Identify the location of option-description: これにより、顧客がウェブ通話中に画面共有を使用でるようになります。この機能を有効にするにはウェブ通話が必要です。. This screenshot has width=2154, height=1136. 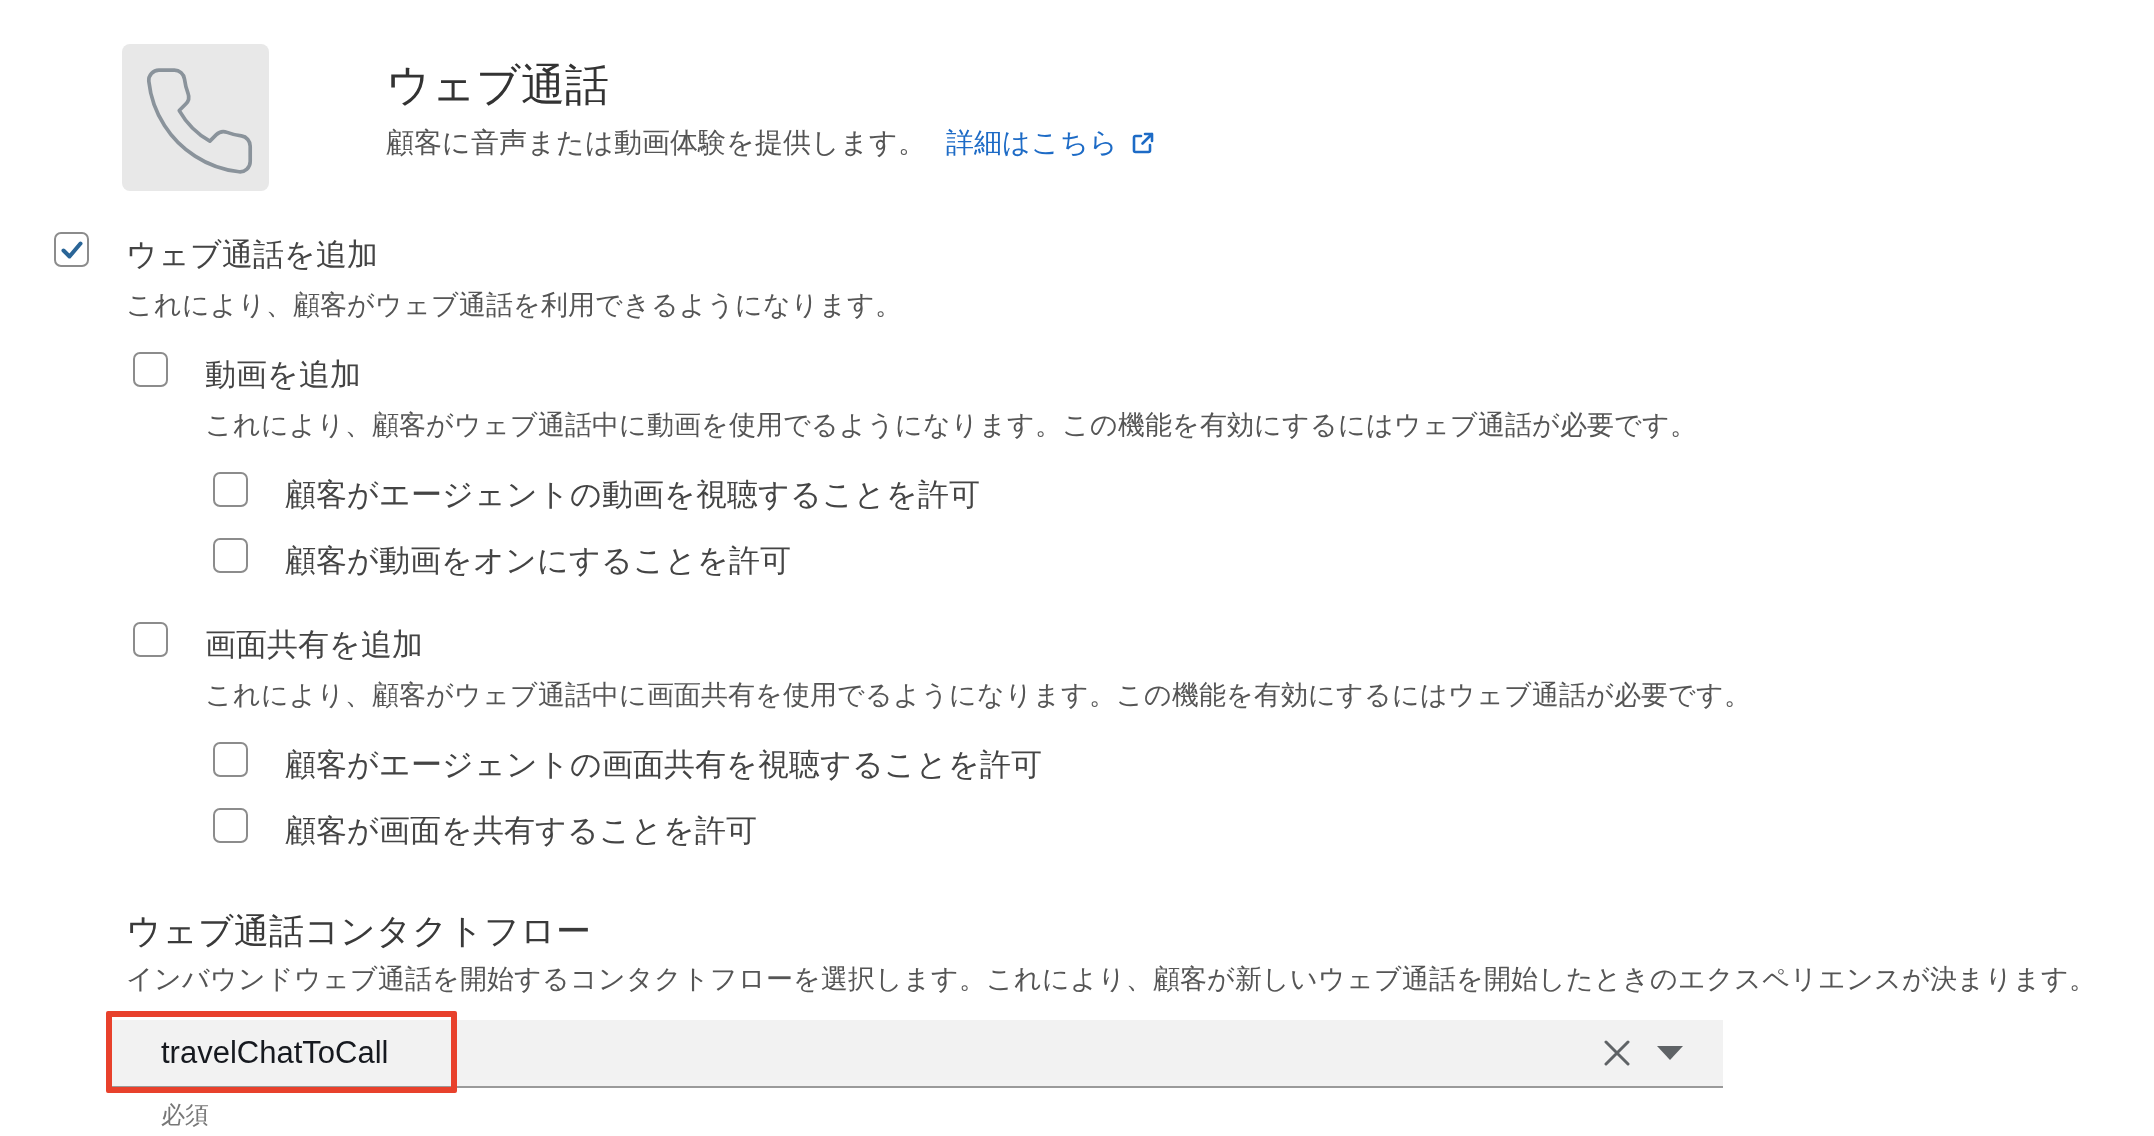
(978, 695).